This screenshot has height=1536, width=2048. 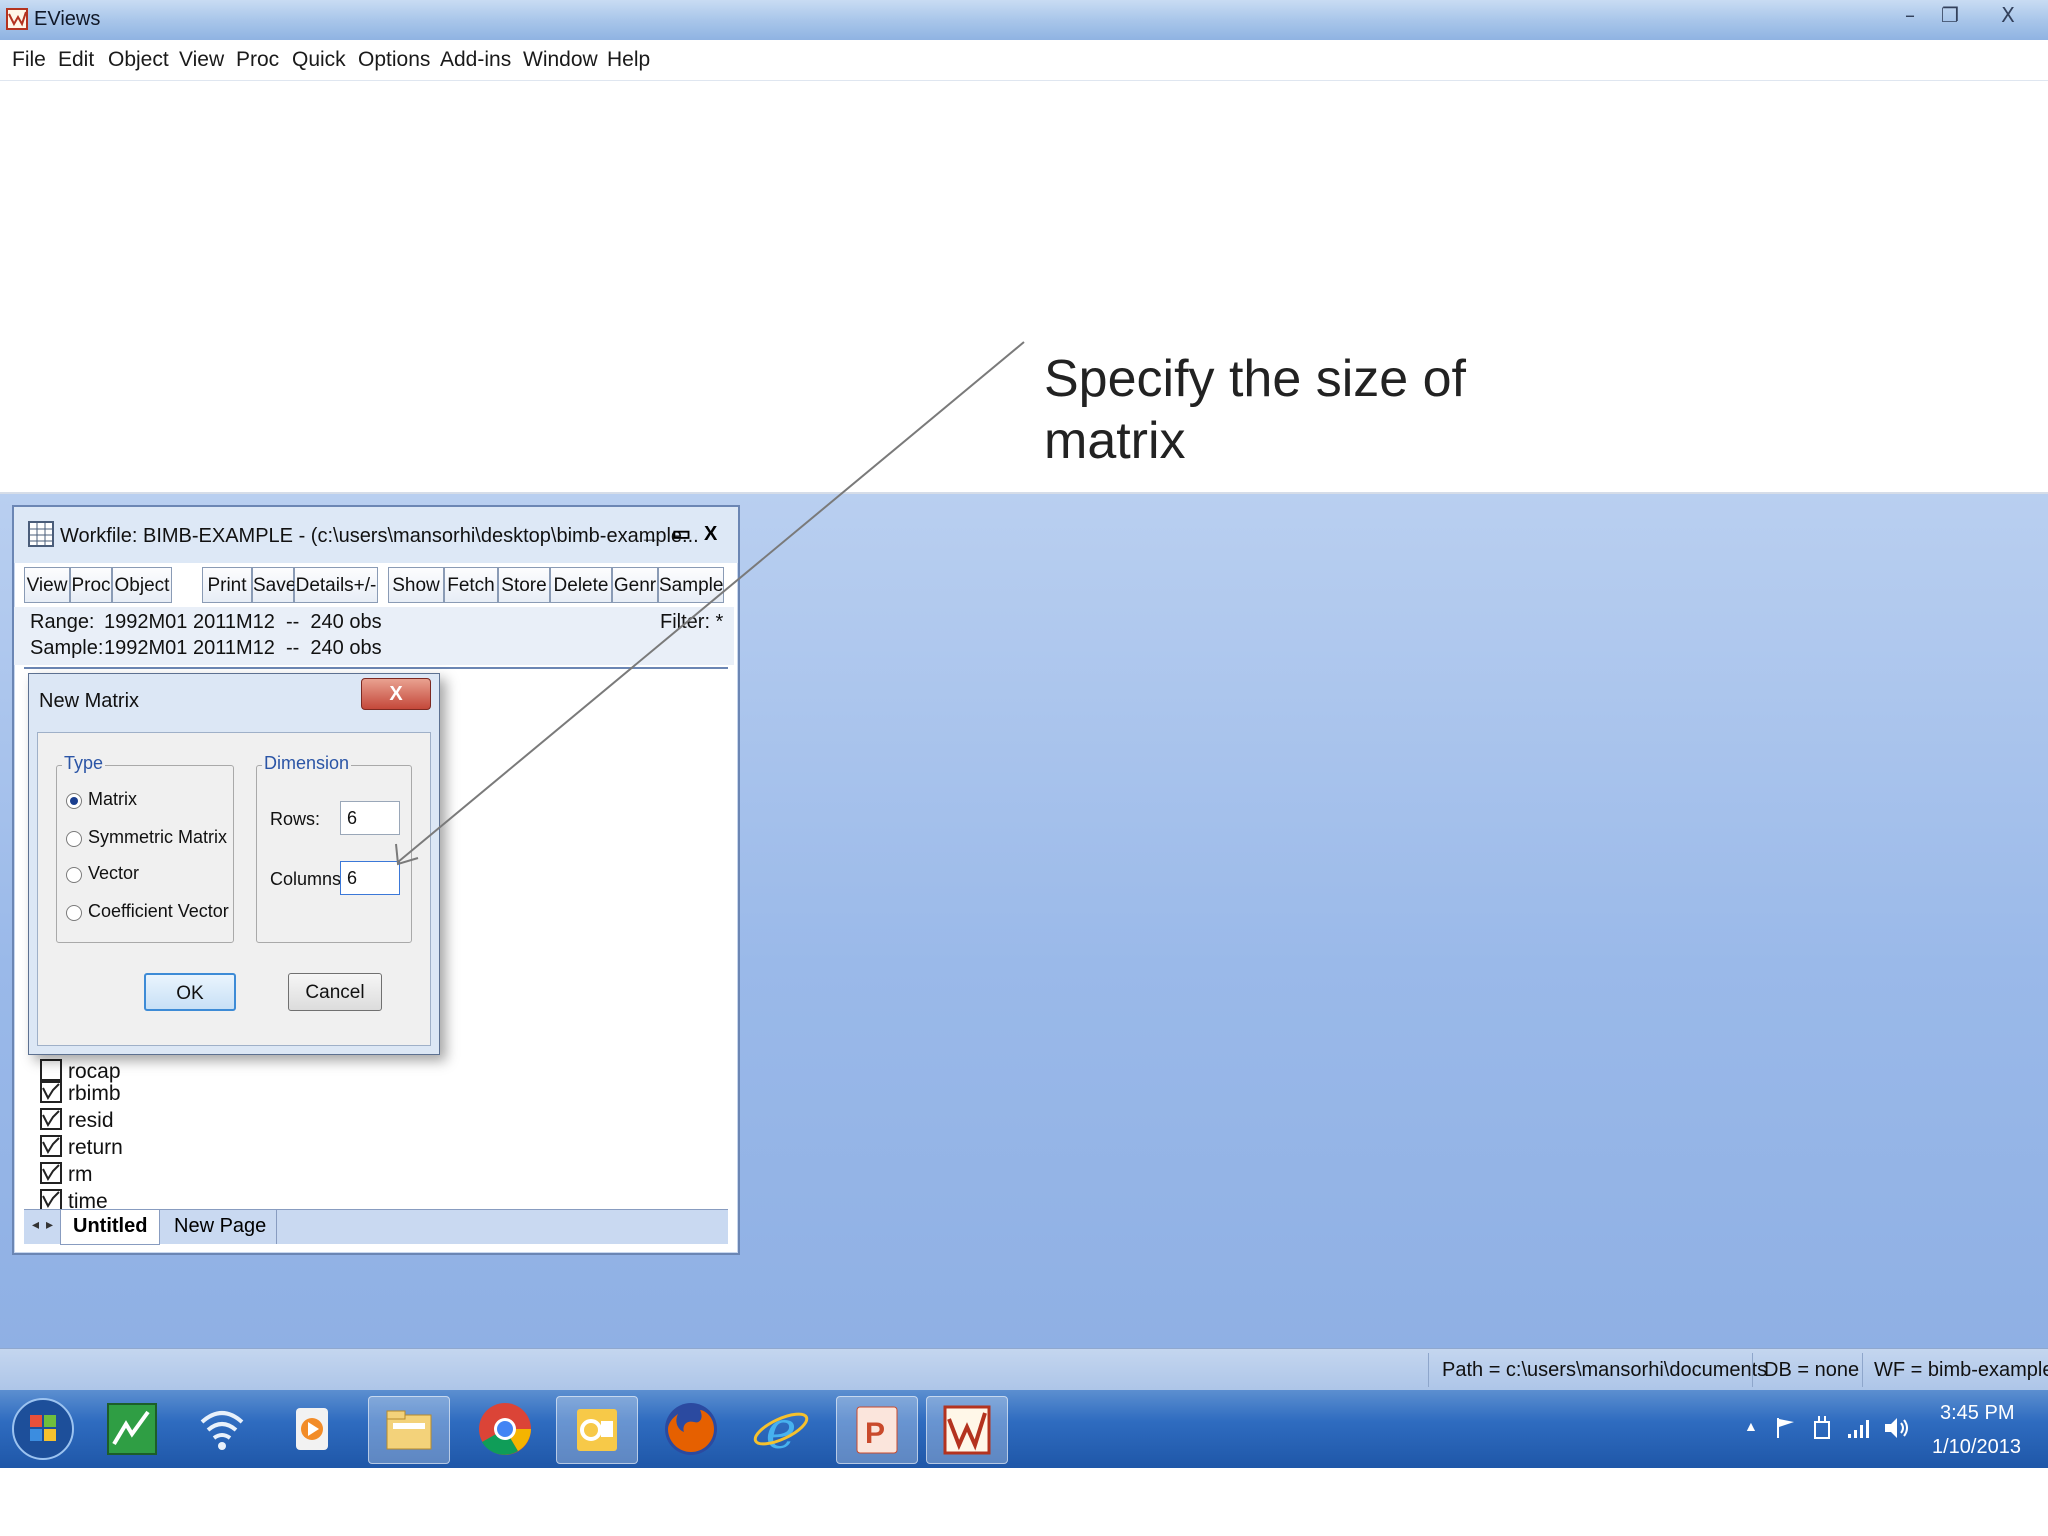 I want to click on svg-text: P, so click(x=875, y=1433).